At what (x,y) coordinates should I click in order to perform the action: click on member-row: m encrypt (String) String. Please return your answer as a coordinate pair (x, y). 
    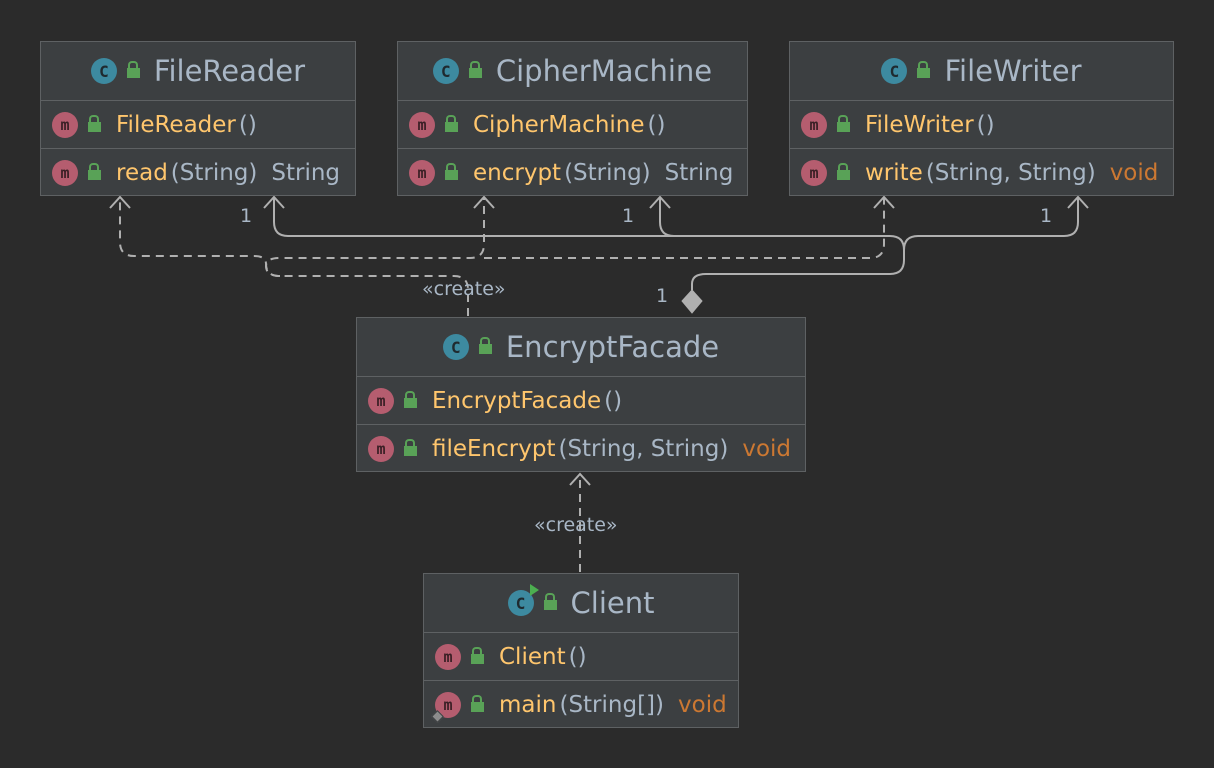
    Looking at the image, I should click on (572, 172).